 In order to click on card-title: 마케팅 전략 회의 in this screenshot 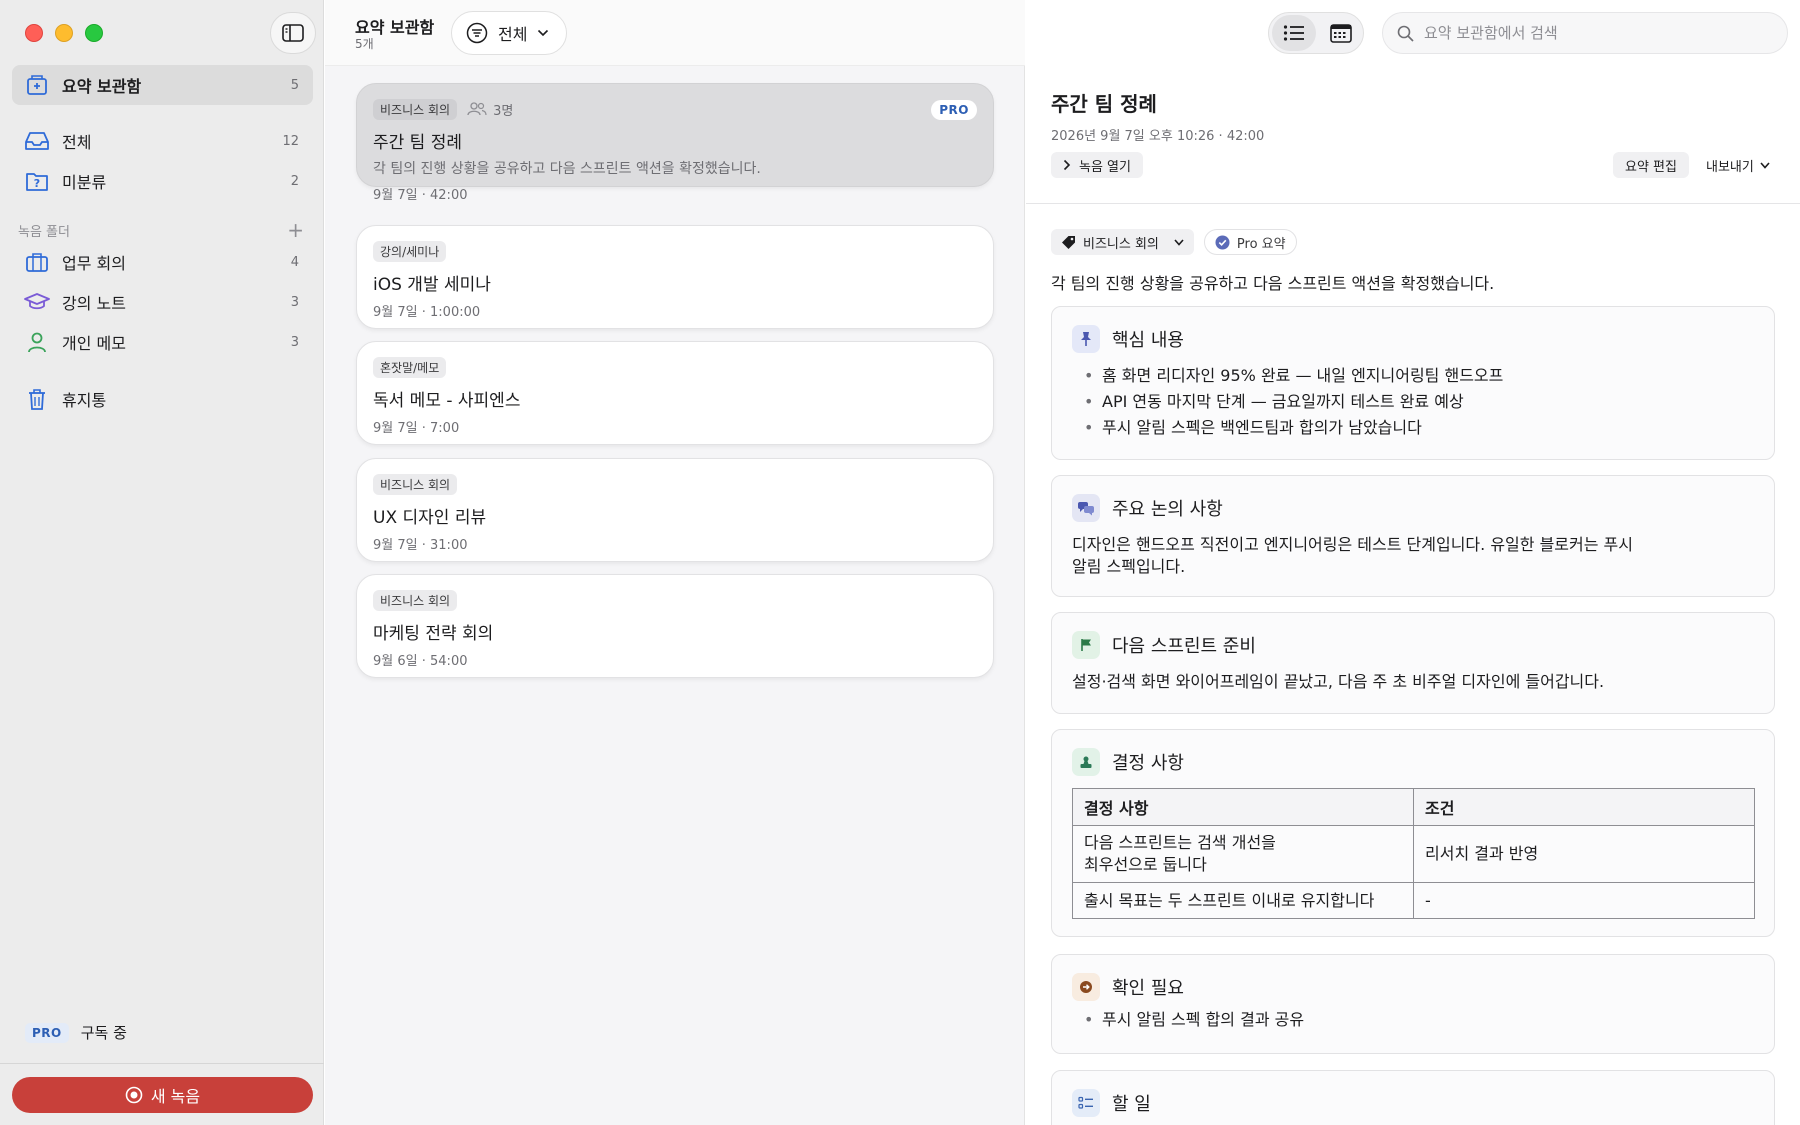, I will do `click(433, 634)`.